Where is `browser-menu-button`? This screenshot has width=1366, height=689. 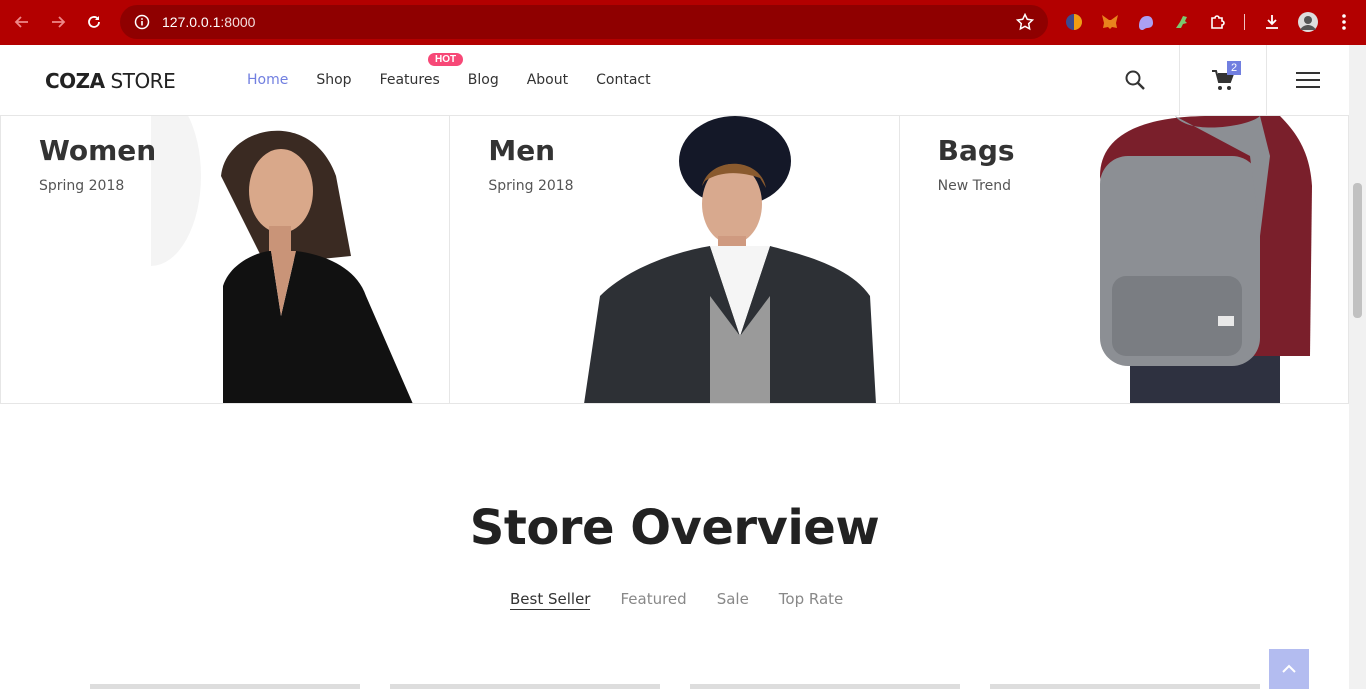
browser-menu-button is located at coordinates (1344, 22).